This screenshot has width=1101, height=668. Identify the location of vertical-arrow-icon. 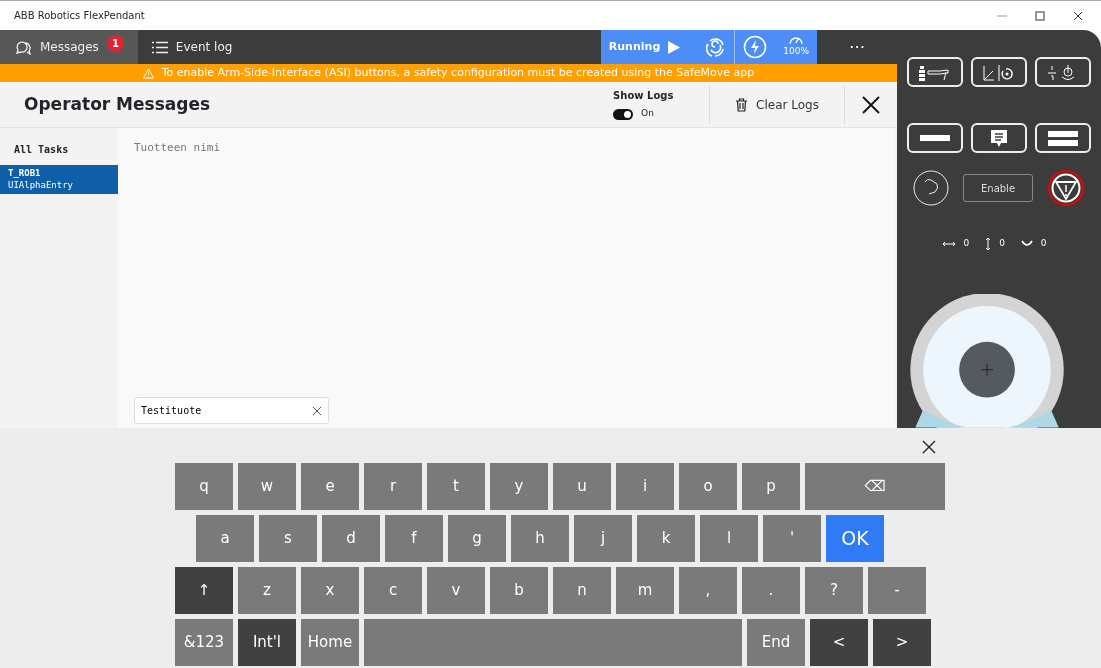
(988, 243).